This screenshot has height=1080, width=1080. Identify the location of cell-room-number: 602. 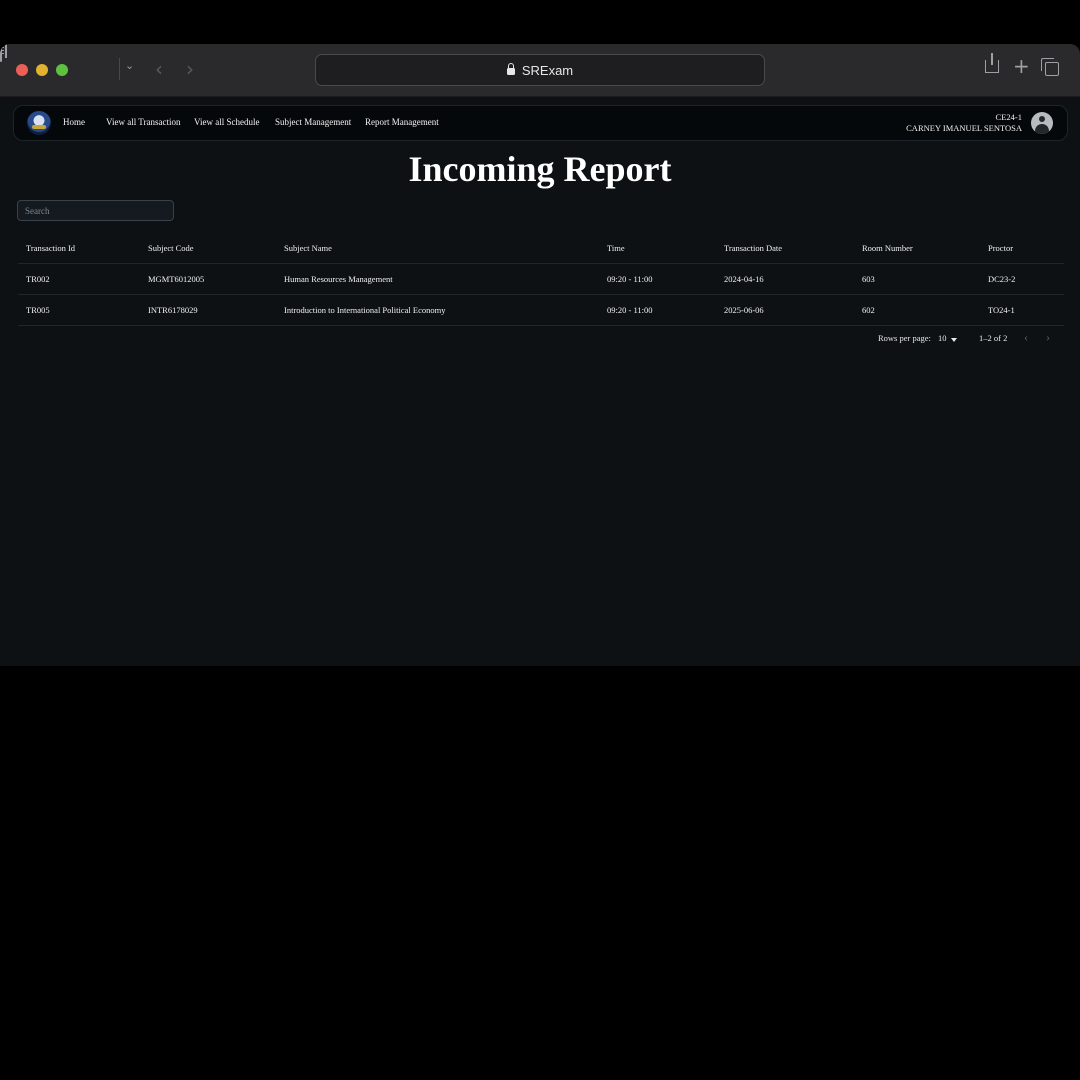
(868, 310).